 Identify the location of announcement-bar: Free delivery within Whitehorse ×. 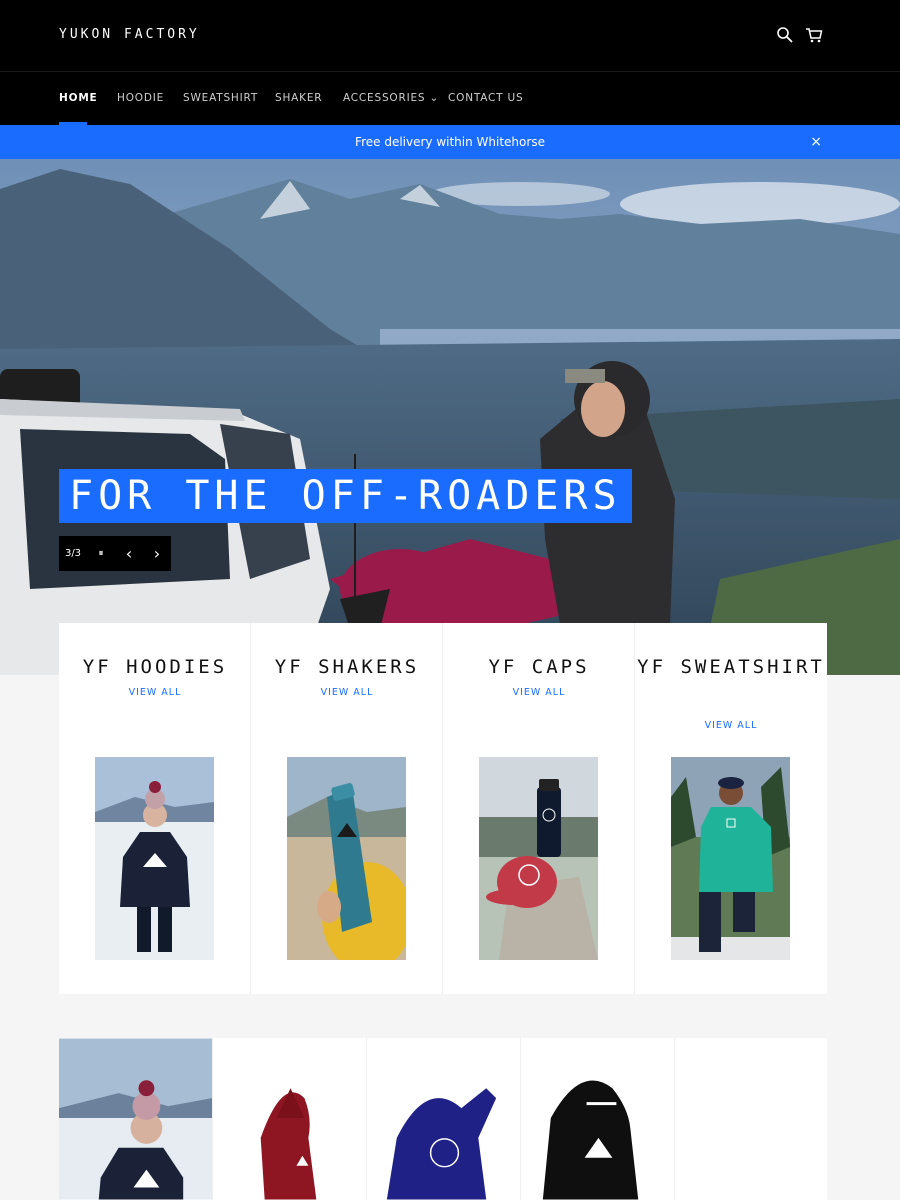
(450, 142).